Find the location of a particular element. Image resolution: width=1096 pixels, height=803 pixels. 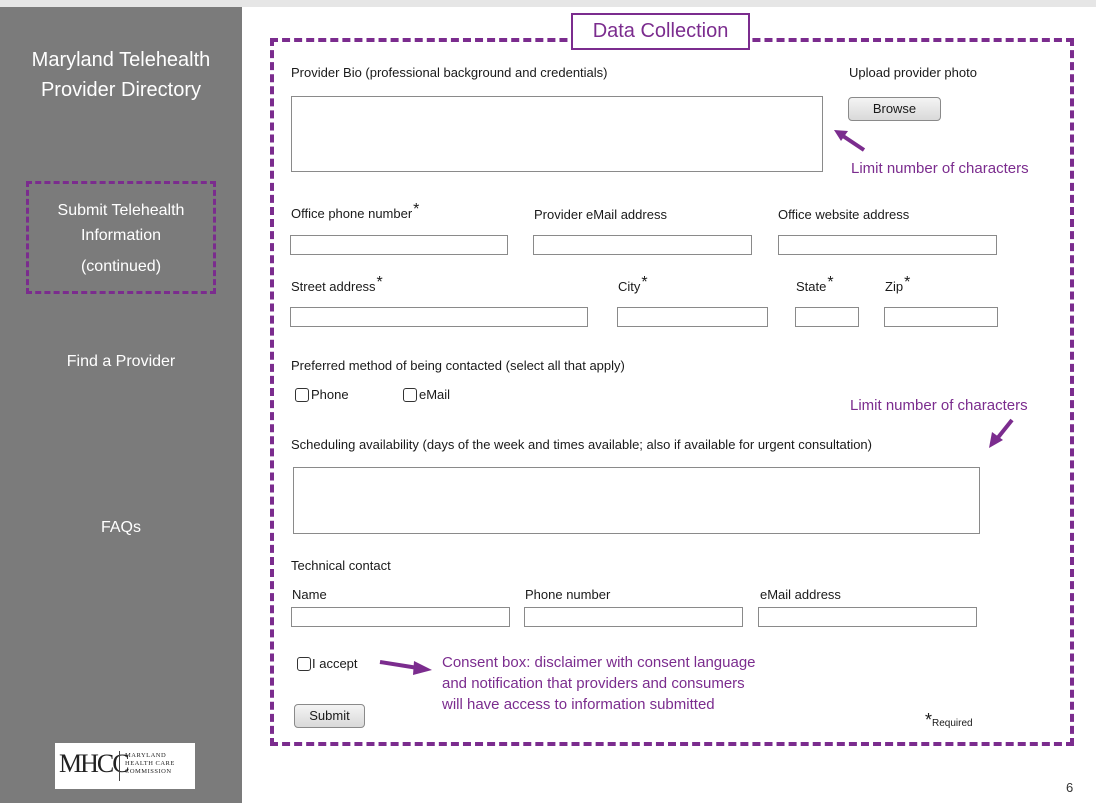

tech-phone-input is located at coordinates (633, 617).